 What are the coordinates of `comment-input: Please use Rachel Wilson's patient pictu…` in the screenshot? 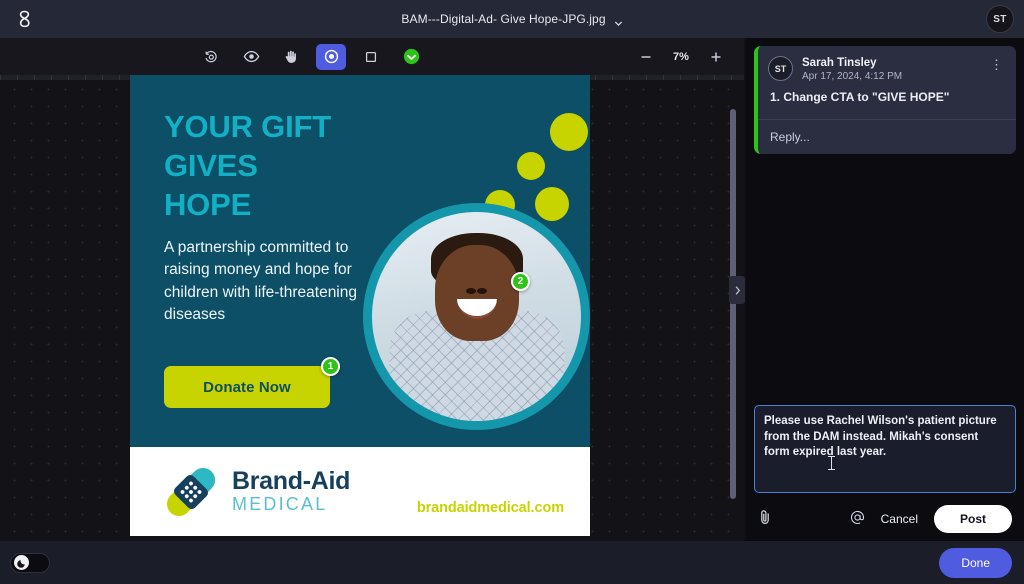 It's located at (885, 449).